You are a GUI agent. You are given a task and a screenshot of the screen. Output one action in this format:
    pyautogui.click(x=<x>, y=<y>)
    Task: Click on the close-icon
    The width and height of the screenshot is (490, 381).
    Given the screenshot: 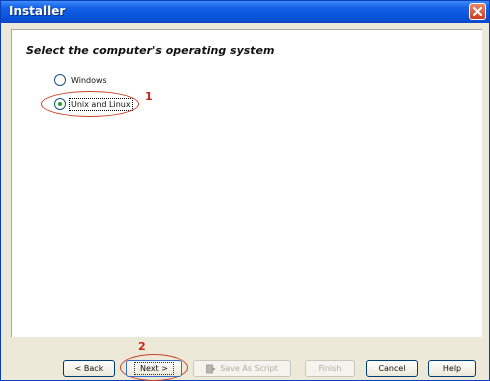 What is the action you would take?
    pyautogui.click(x=477, y=11)
    